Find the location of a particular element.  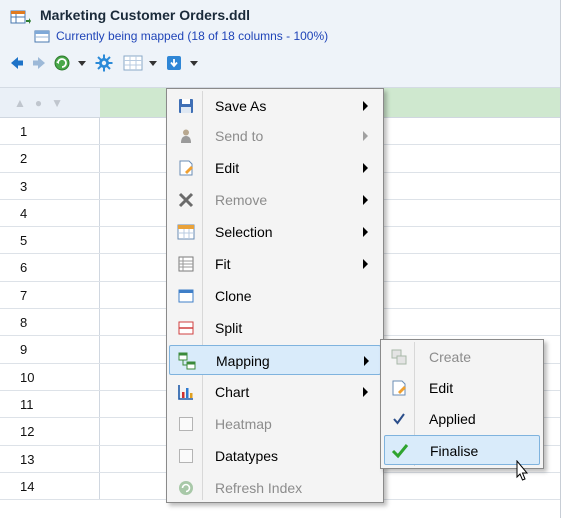

menu-item-label: Fit is located at coordinates (223, 264).